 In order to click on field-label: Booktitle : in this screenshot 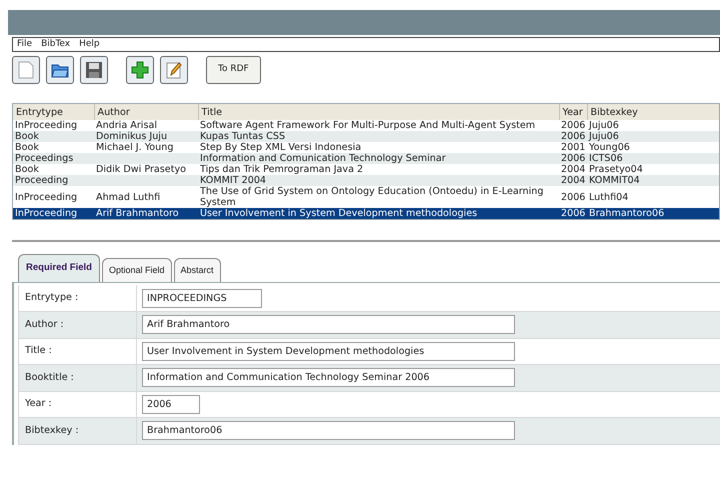, I will do `click(49, 377)`.